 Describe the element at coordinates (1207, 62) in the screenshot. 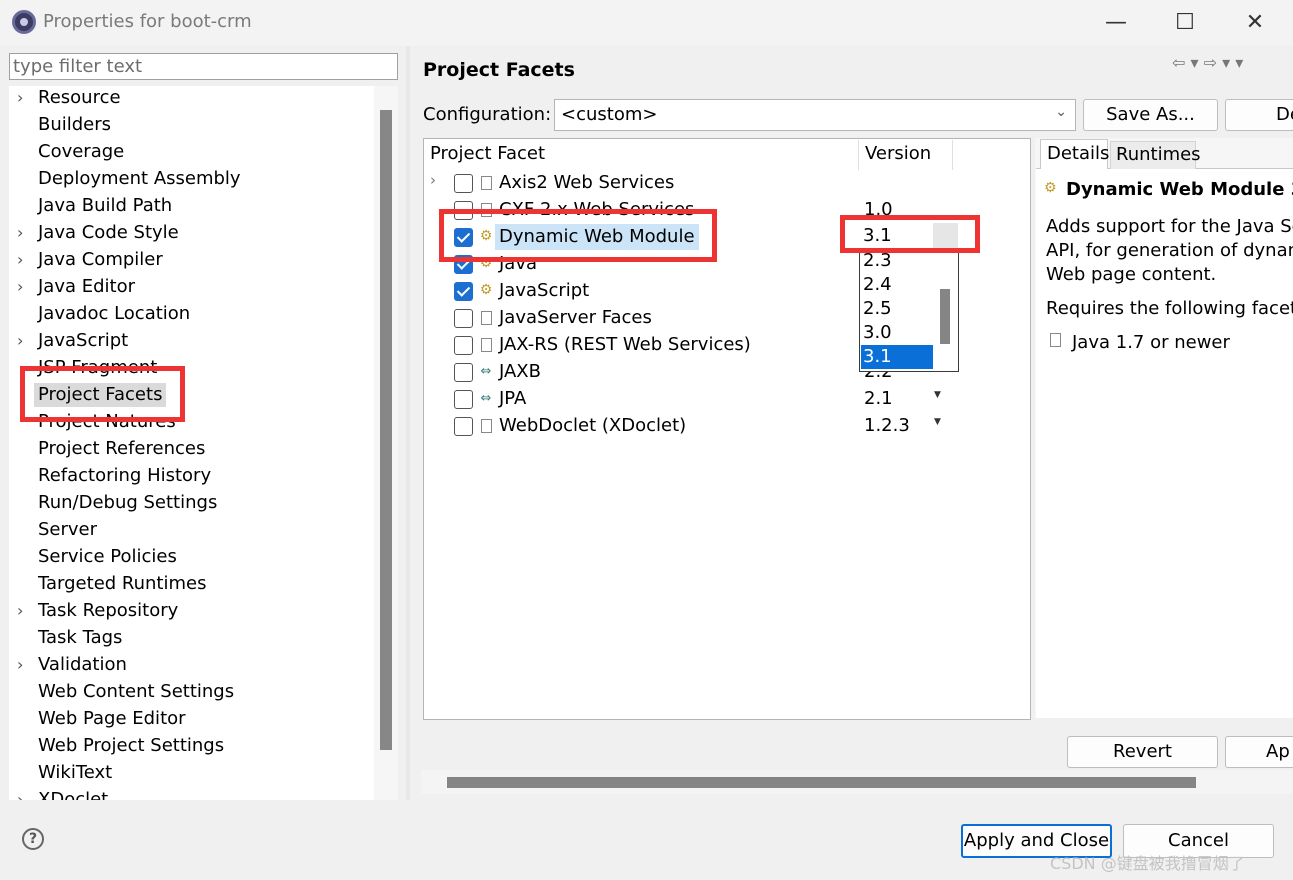

I see `back-forward-menu-icons: ⇦ ▾ ⇨ ▾ ▾` at that location.